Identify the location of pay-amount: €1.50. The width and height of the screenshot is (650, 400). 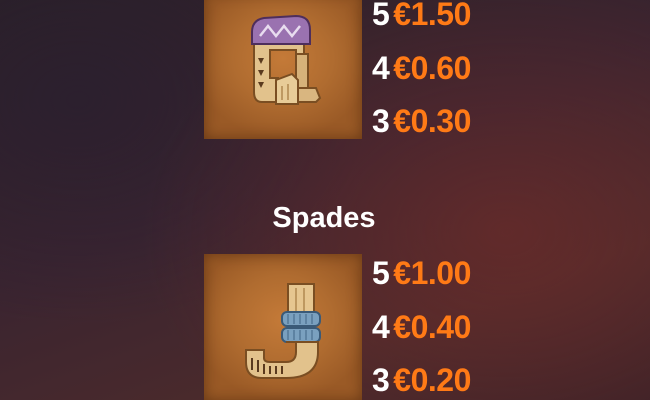
(432, 16).